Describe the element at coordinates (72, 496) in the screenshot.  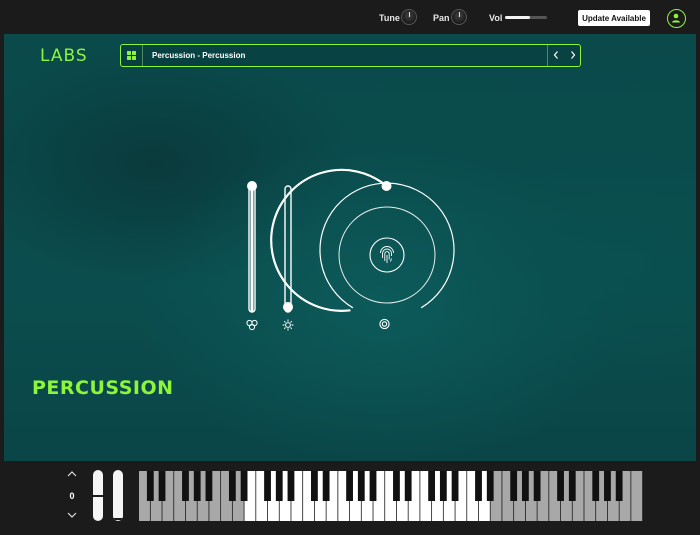
I see `octave-value: 0` at that location.